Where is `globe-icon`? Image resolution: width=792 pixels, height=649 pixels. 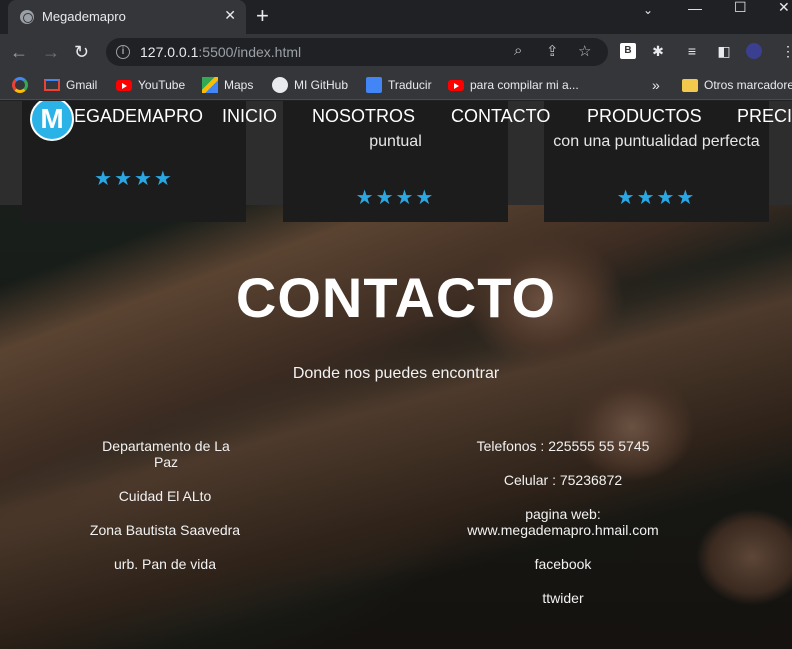
globe-icon is located at coordinates (27, 17).